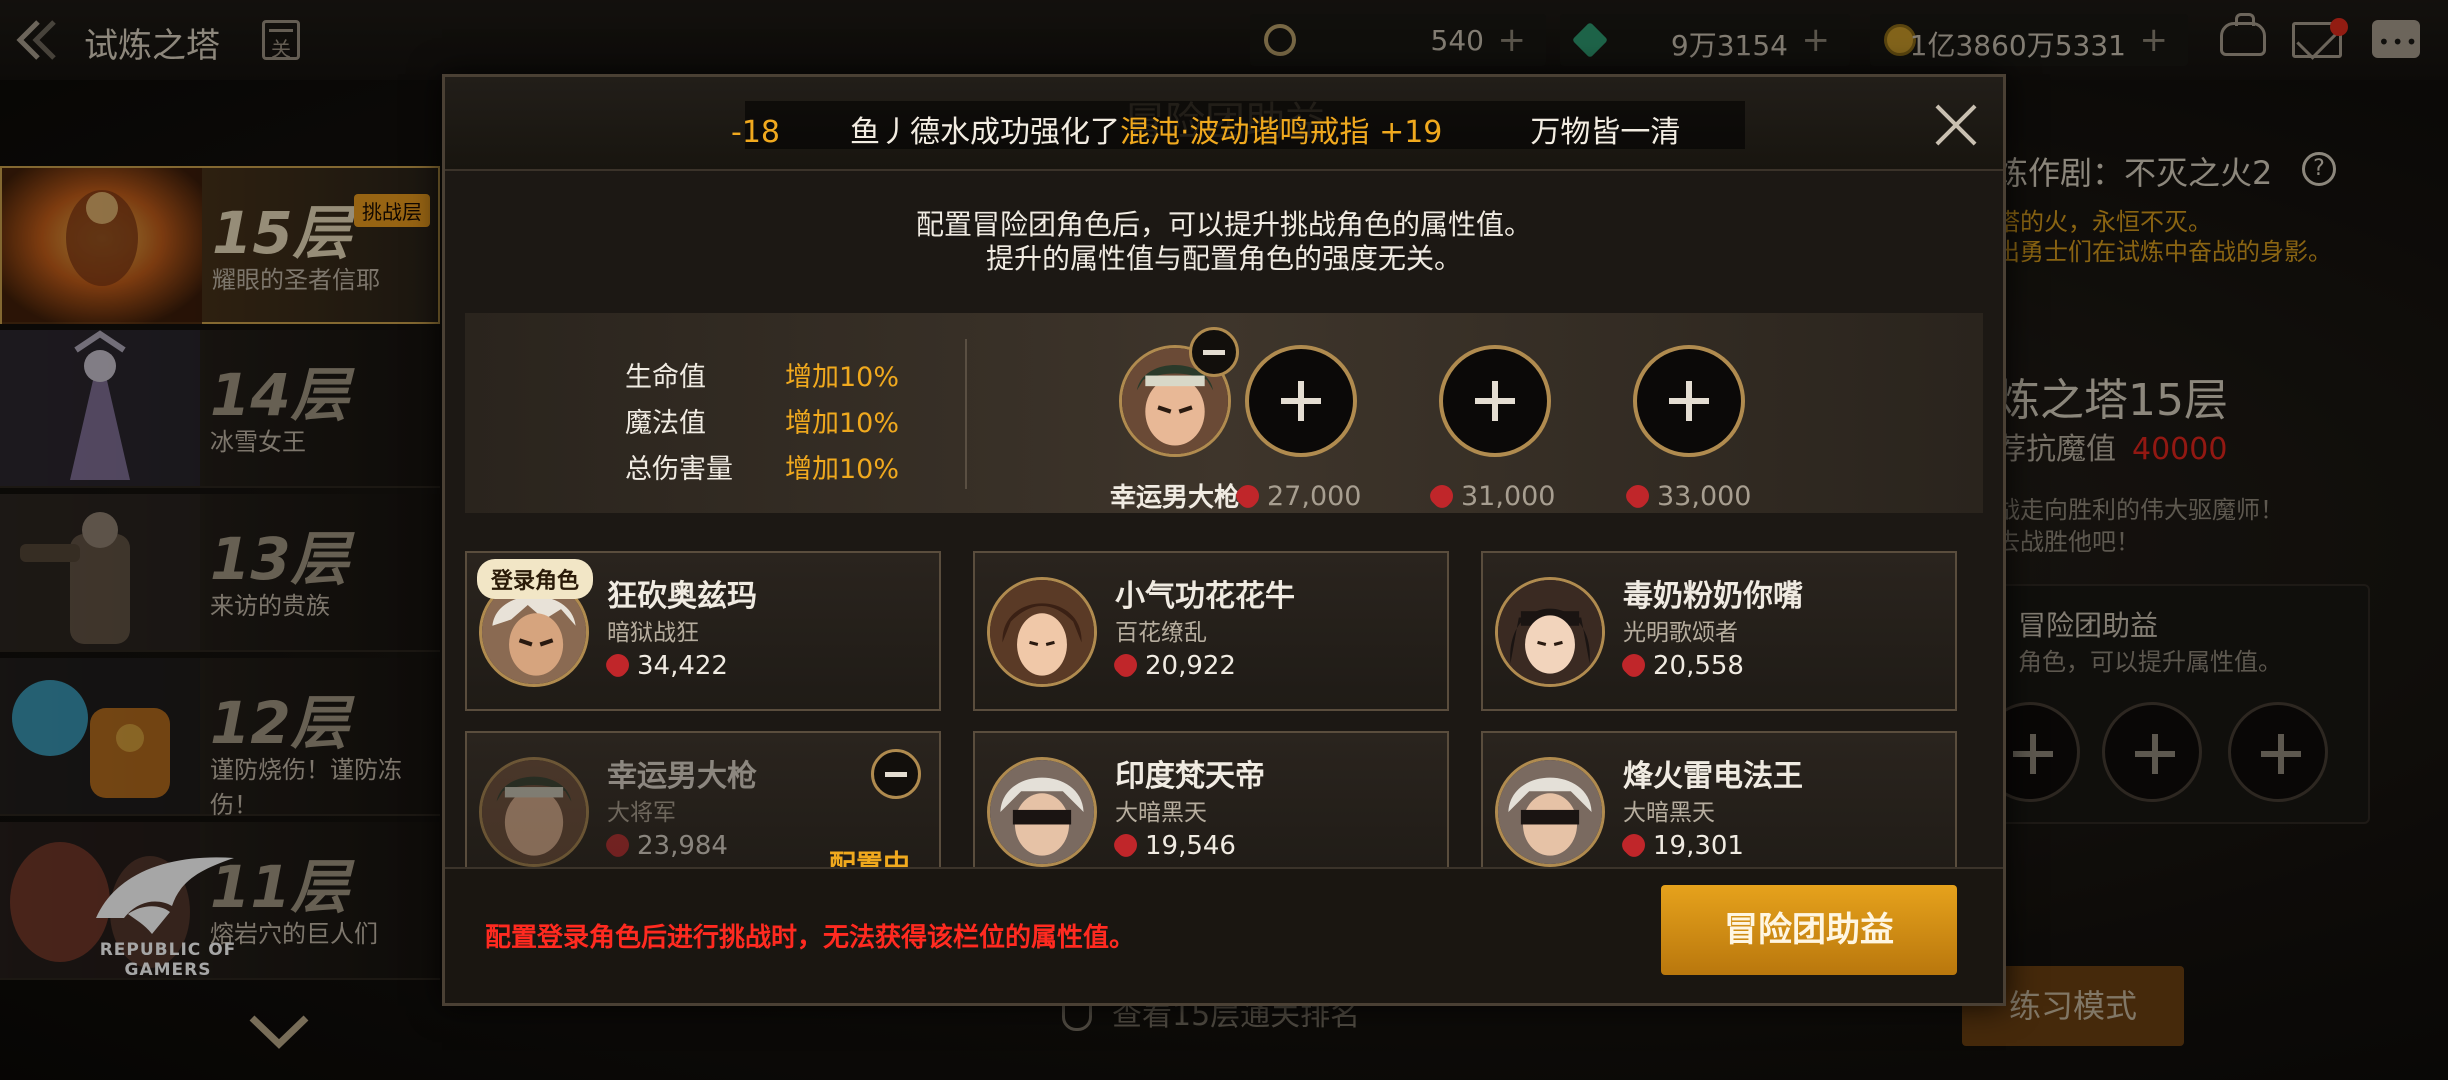 This screenshot has width=2448, height=1080. Describe the element at coordinates (1173, 845) in the screenshot. I see `character-power: 19,546` at that location.